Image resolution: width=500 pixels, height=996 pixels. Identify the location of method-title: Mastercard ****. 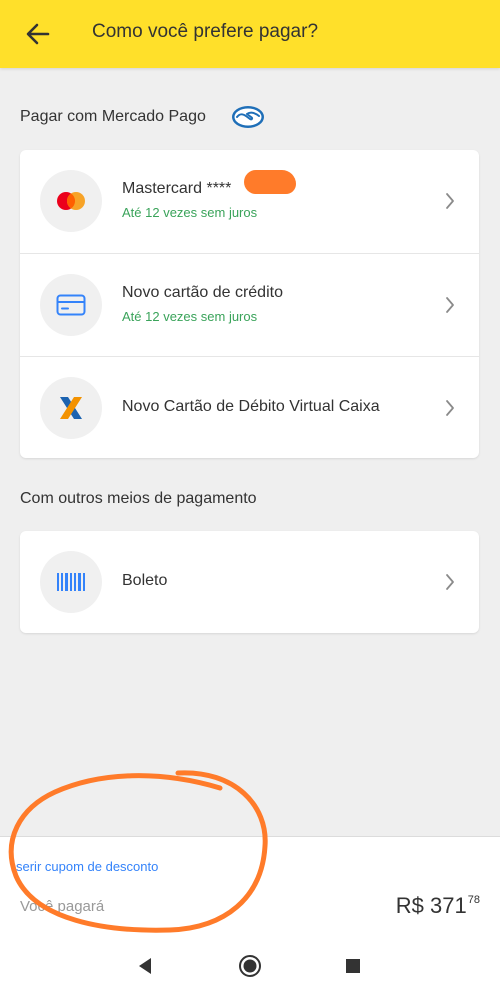
(177, 188).